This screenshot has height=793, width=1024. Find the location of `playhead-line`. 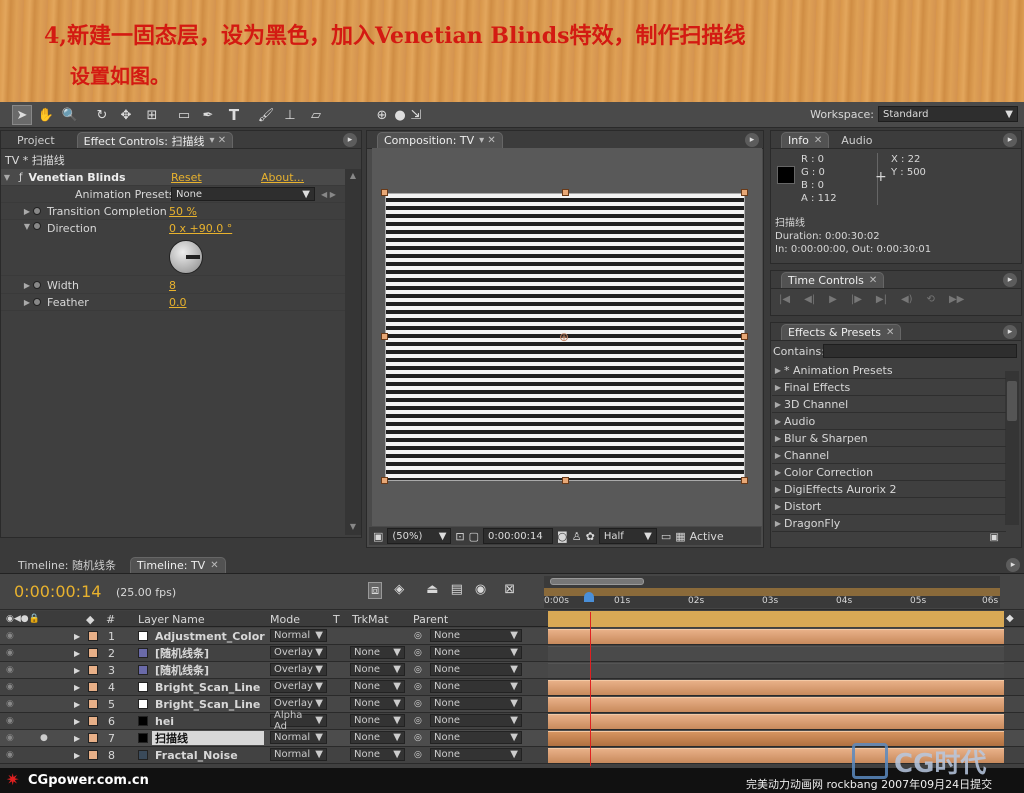

playhead-line is located at coordinates (590, 689).